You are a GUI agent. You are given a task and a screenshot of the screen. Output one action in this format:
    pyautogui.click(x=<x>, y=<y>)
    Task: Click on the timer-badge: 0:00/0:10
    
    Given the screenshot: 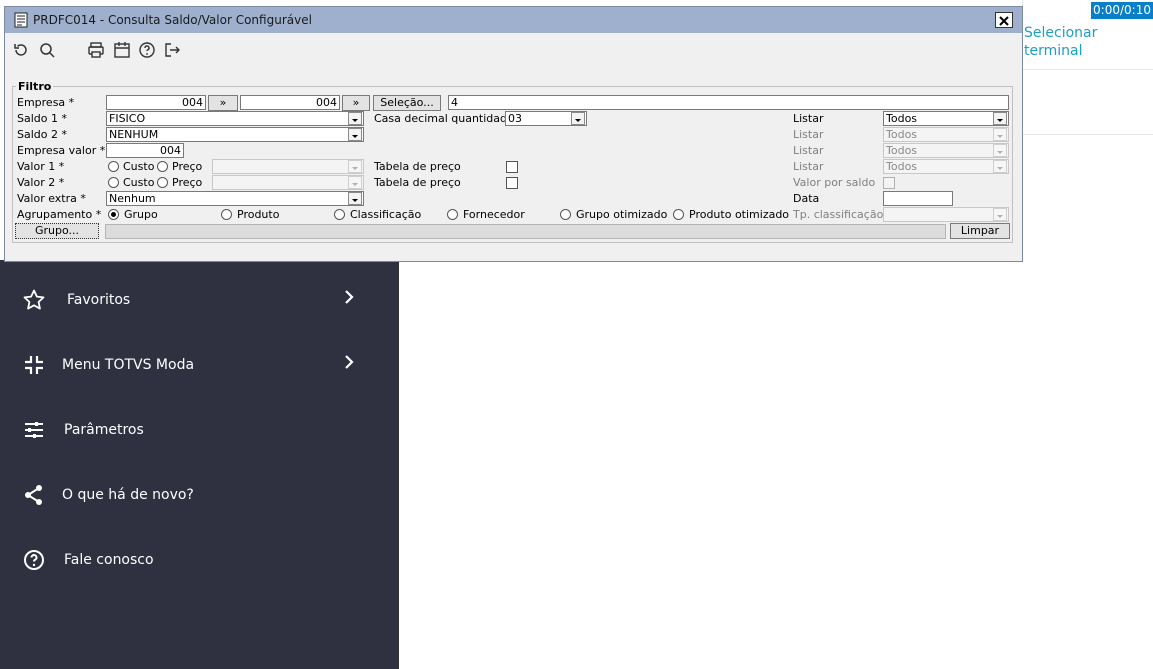 What is the action you would take?
    pyautogui.click(x=1122, y=10)
    